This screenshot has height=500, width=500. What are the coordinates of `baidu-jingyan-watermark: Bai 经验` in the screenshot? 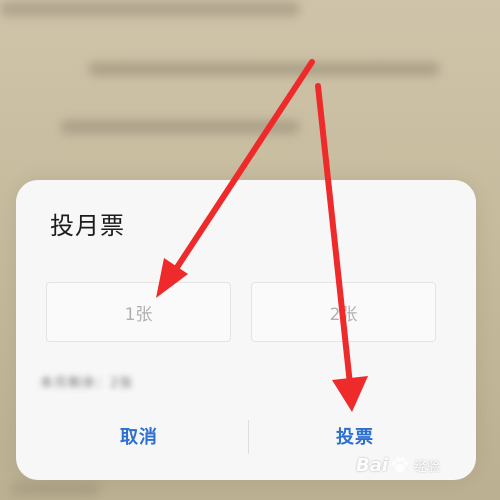 It's located at (398, 465).